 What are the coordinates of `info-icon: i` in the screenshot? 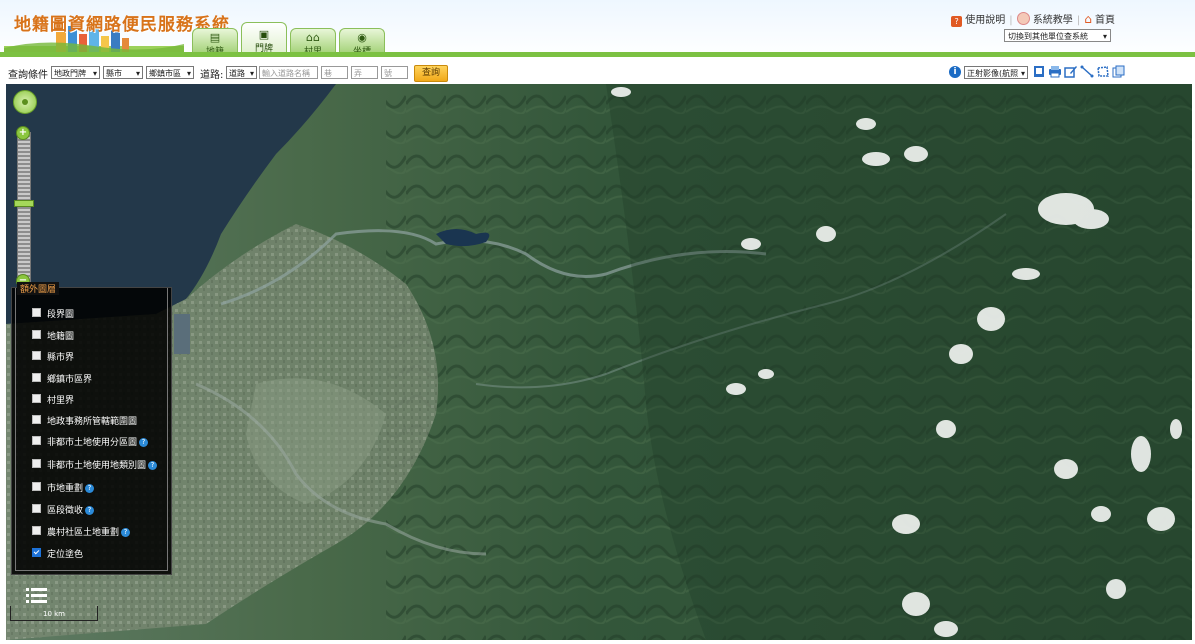 It's located at (955, 72).